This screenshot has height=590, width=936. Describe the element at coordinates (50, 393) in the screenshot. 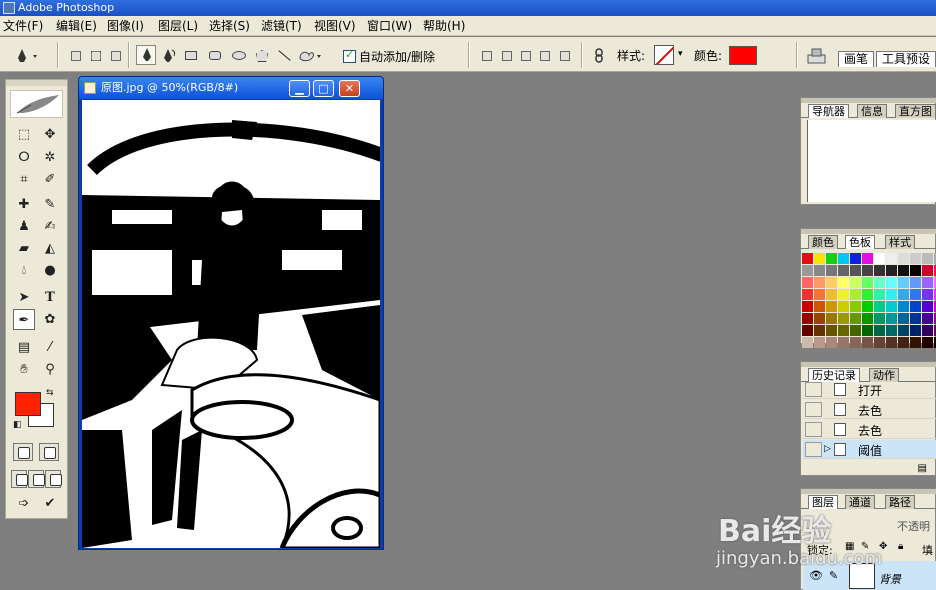

I see `swap-colors-icon: ⇆` at that location.